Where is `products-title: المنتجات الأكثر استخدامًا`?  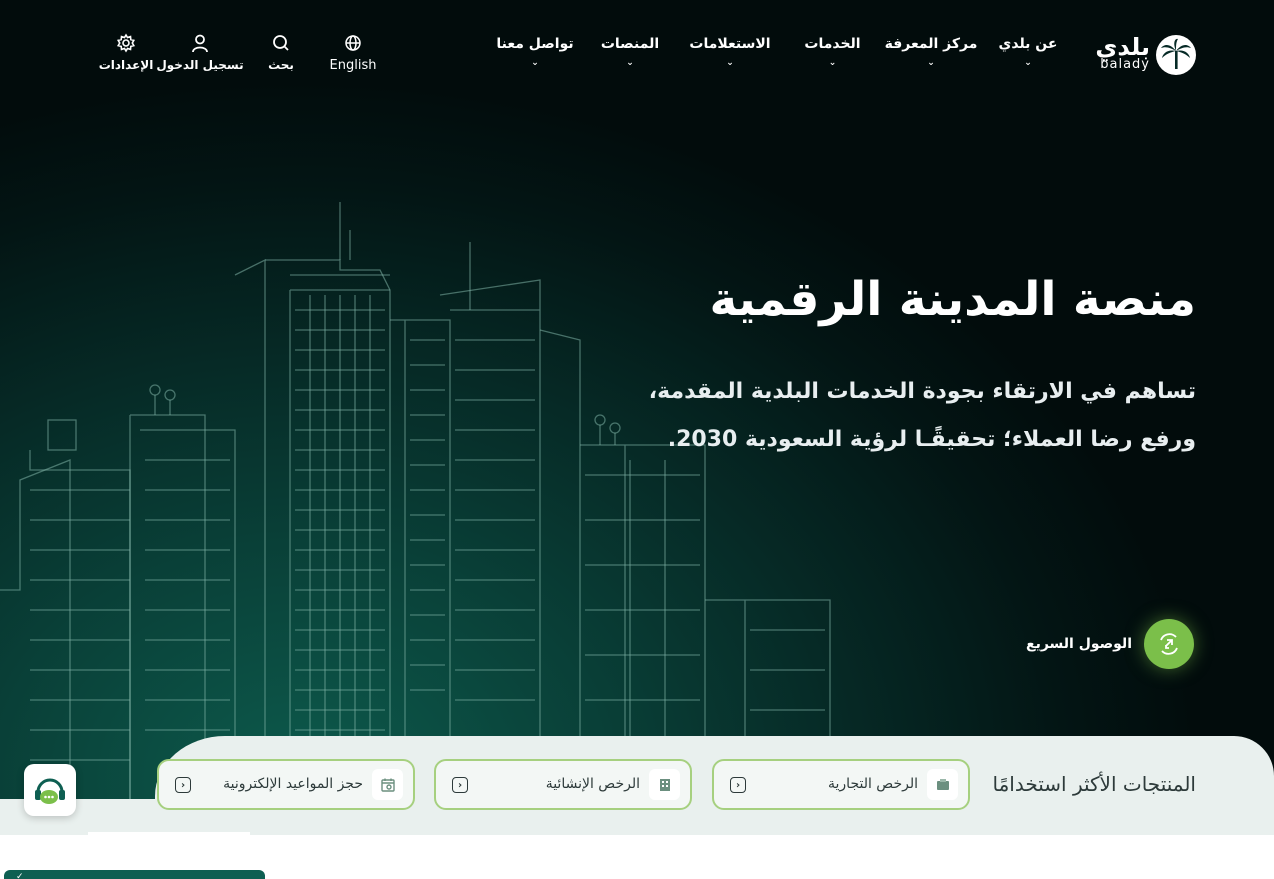 products-title: المنتجات الأكثر استخدامًا is located at coordinates (1094, 784).